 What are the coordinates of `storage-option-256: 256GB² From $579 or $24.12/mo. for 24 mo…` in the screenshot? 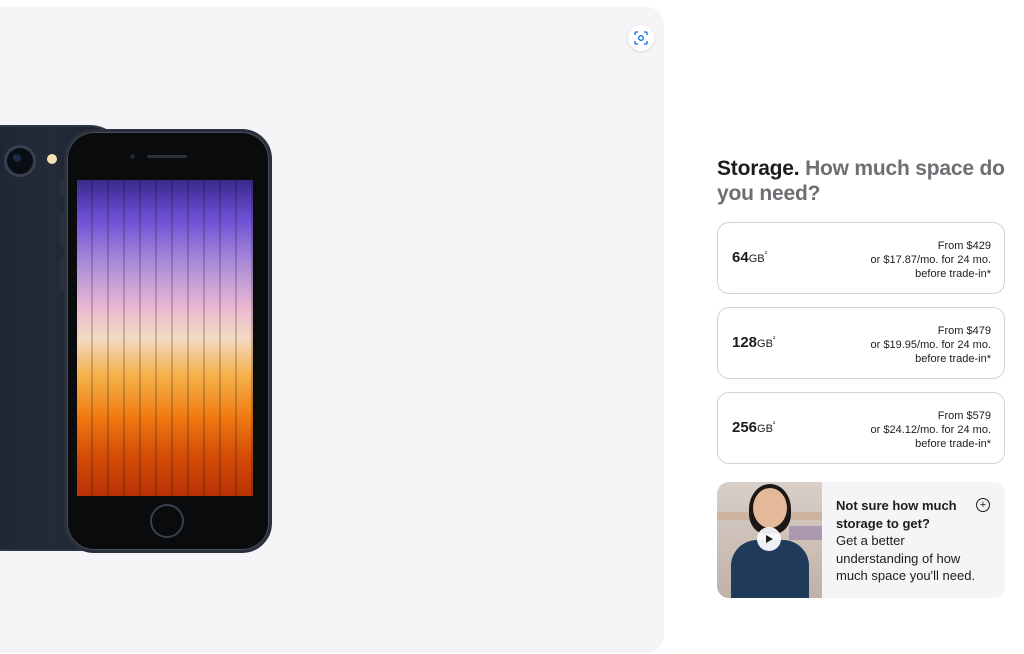 It's located at (861, 428).